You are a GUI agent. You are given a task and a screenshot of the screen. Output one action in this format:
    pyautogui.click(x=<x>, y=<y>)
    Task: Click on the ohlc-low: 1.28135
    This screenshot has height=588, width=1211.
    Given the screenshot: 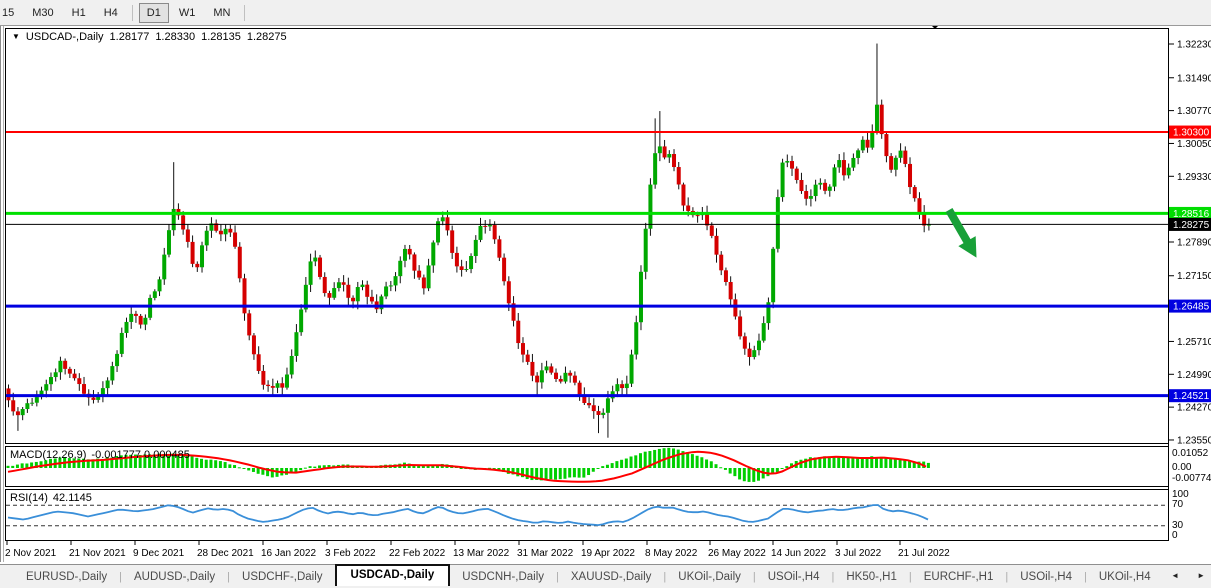 What is the action you would take?
    pyautogui.click(x=221, y=37)
    